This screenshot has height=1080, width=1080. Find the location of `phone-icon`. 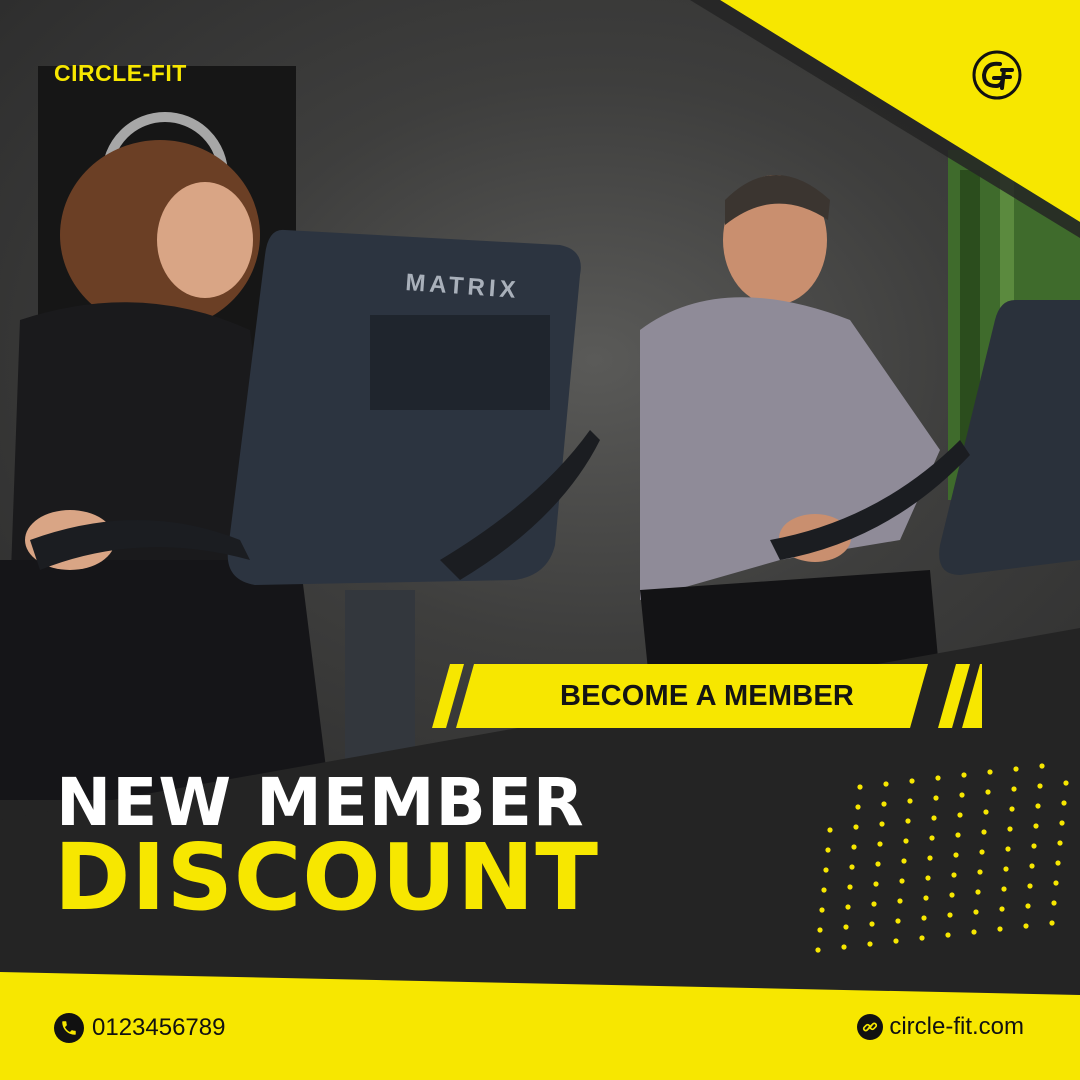

phone-icon is located at coordinates (69, 1028).